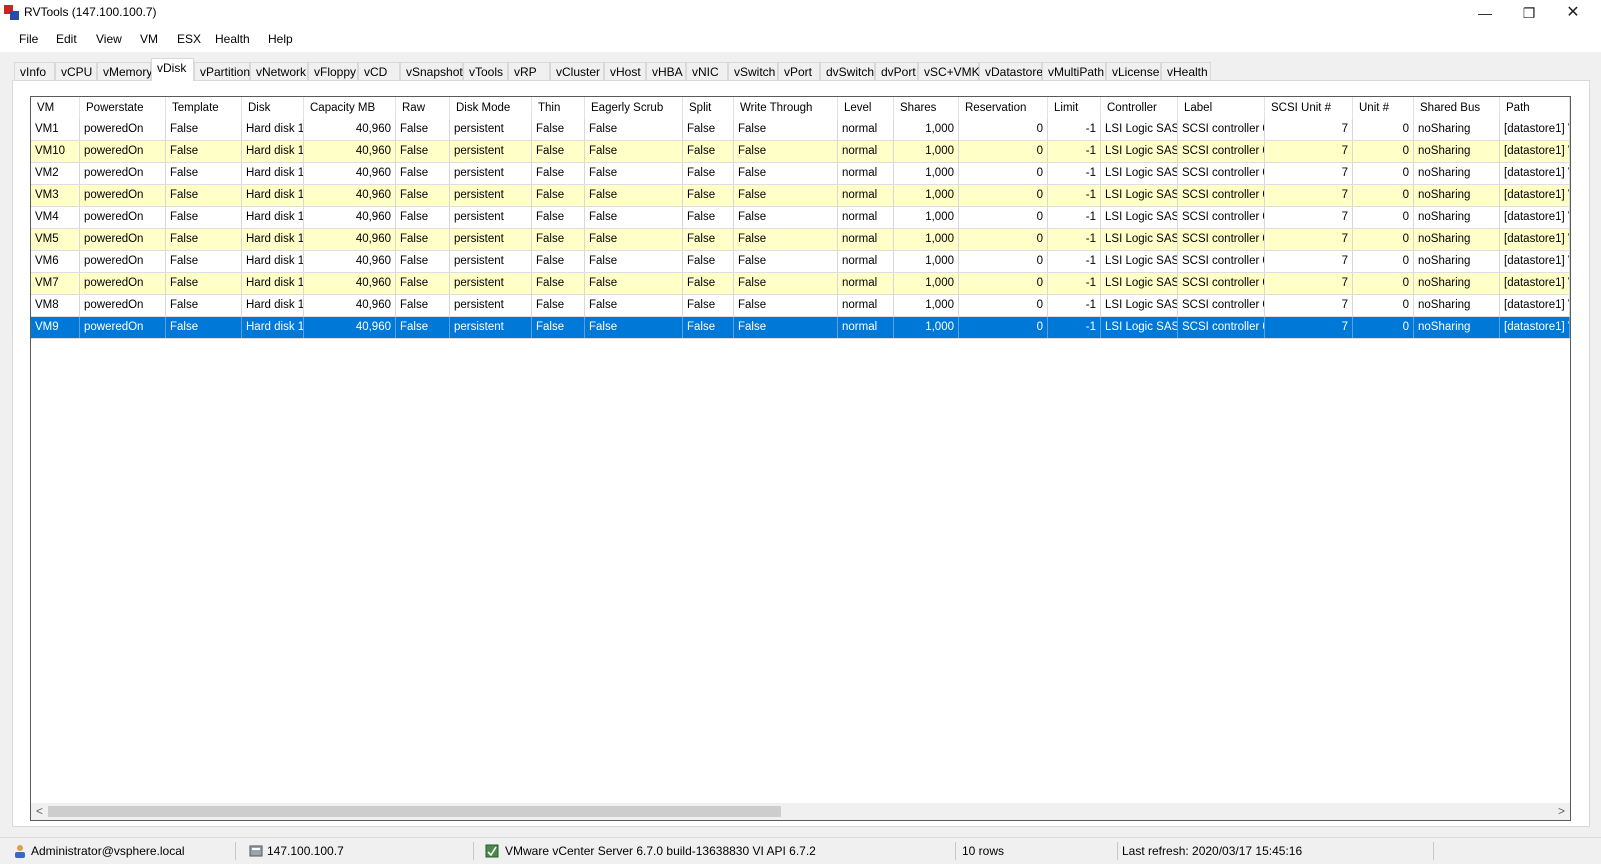 This screenshot has height=864, width=1601. I want to click on column-header: Disk, so click(273, 108).